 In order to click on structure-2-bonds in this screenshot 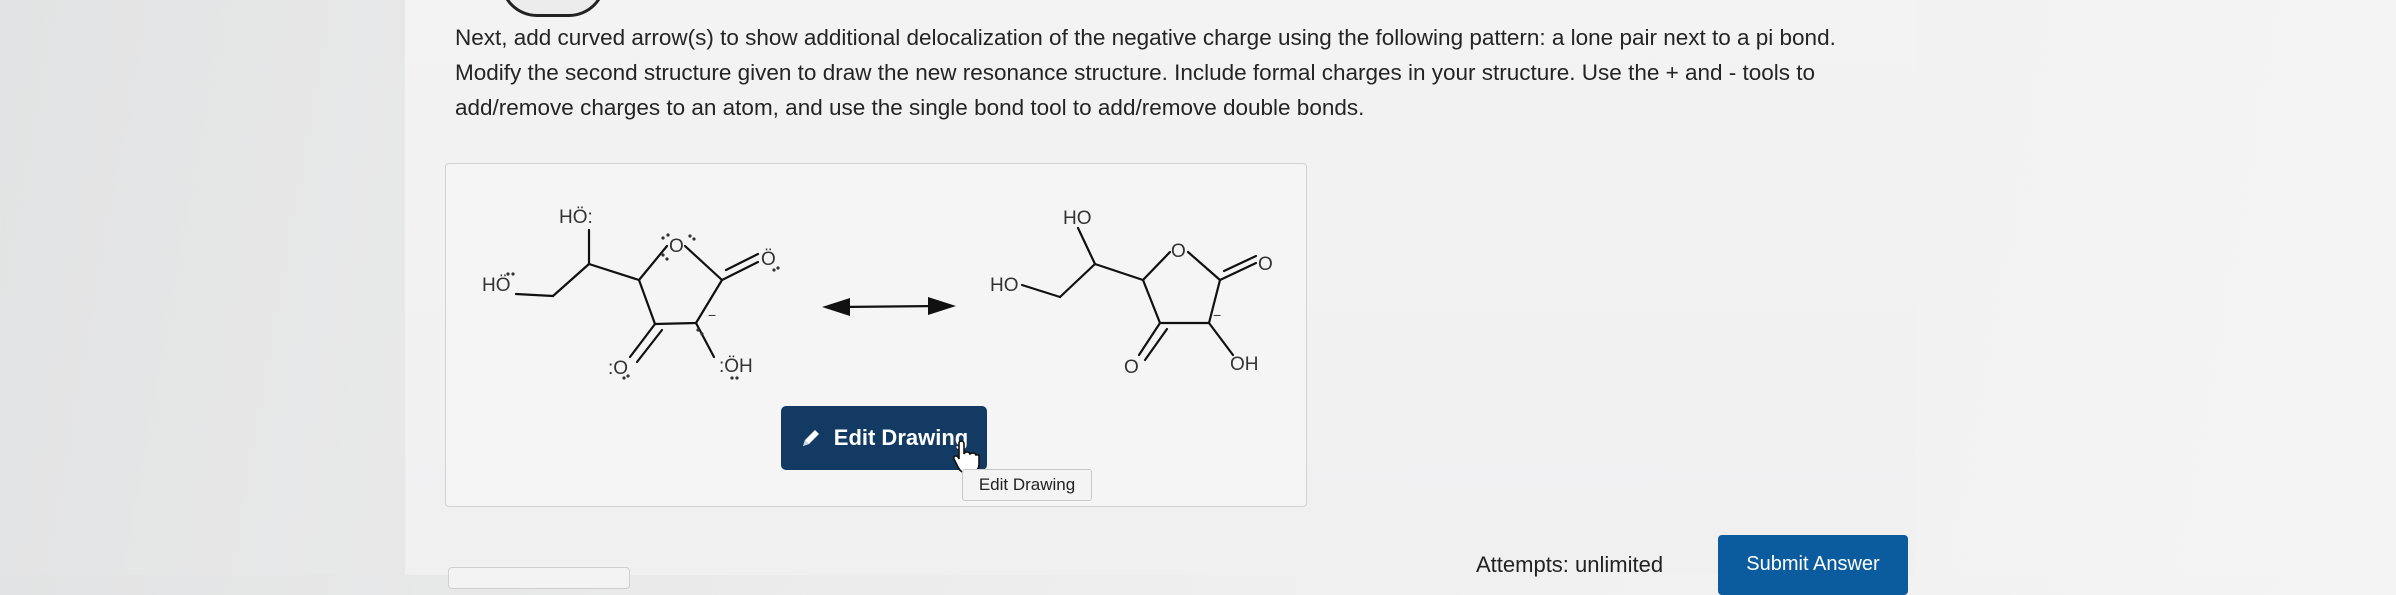, I will do `click(1139, 294)`.